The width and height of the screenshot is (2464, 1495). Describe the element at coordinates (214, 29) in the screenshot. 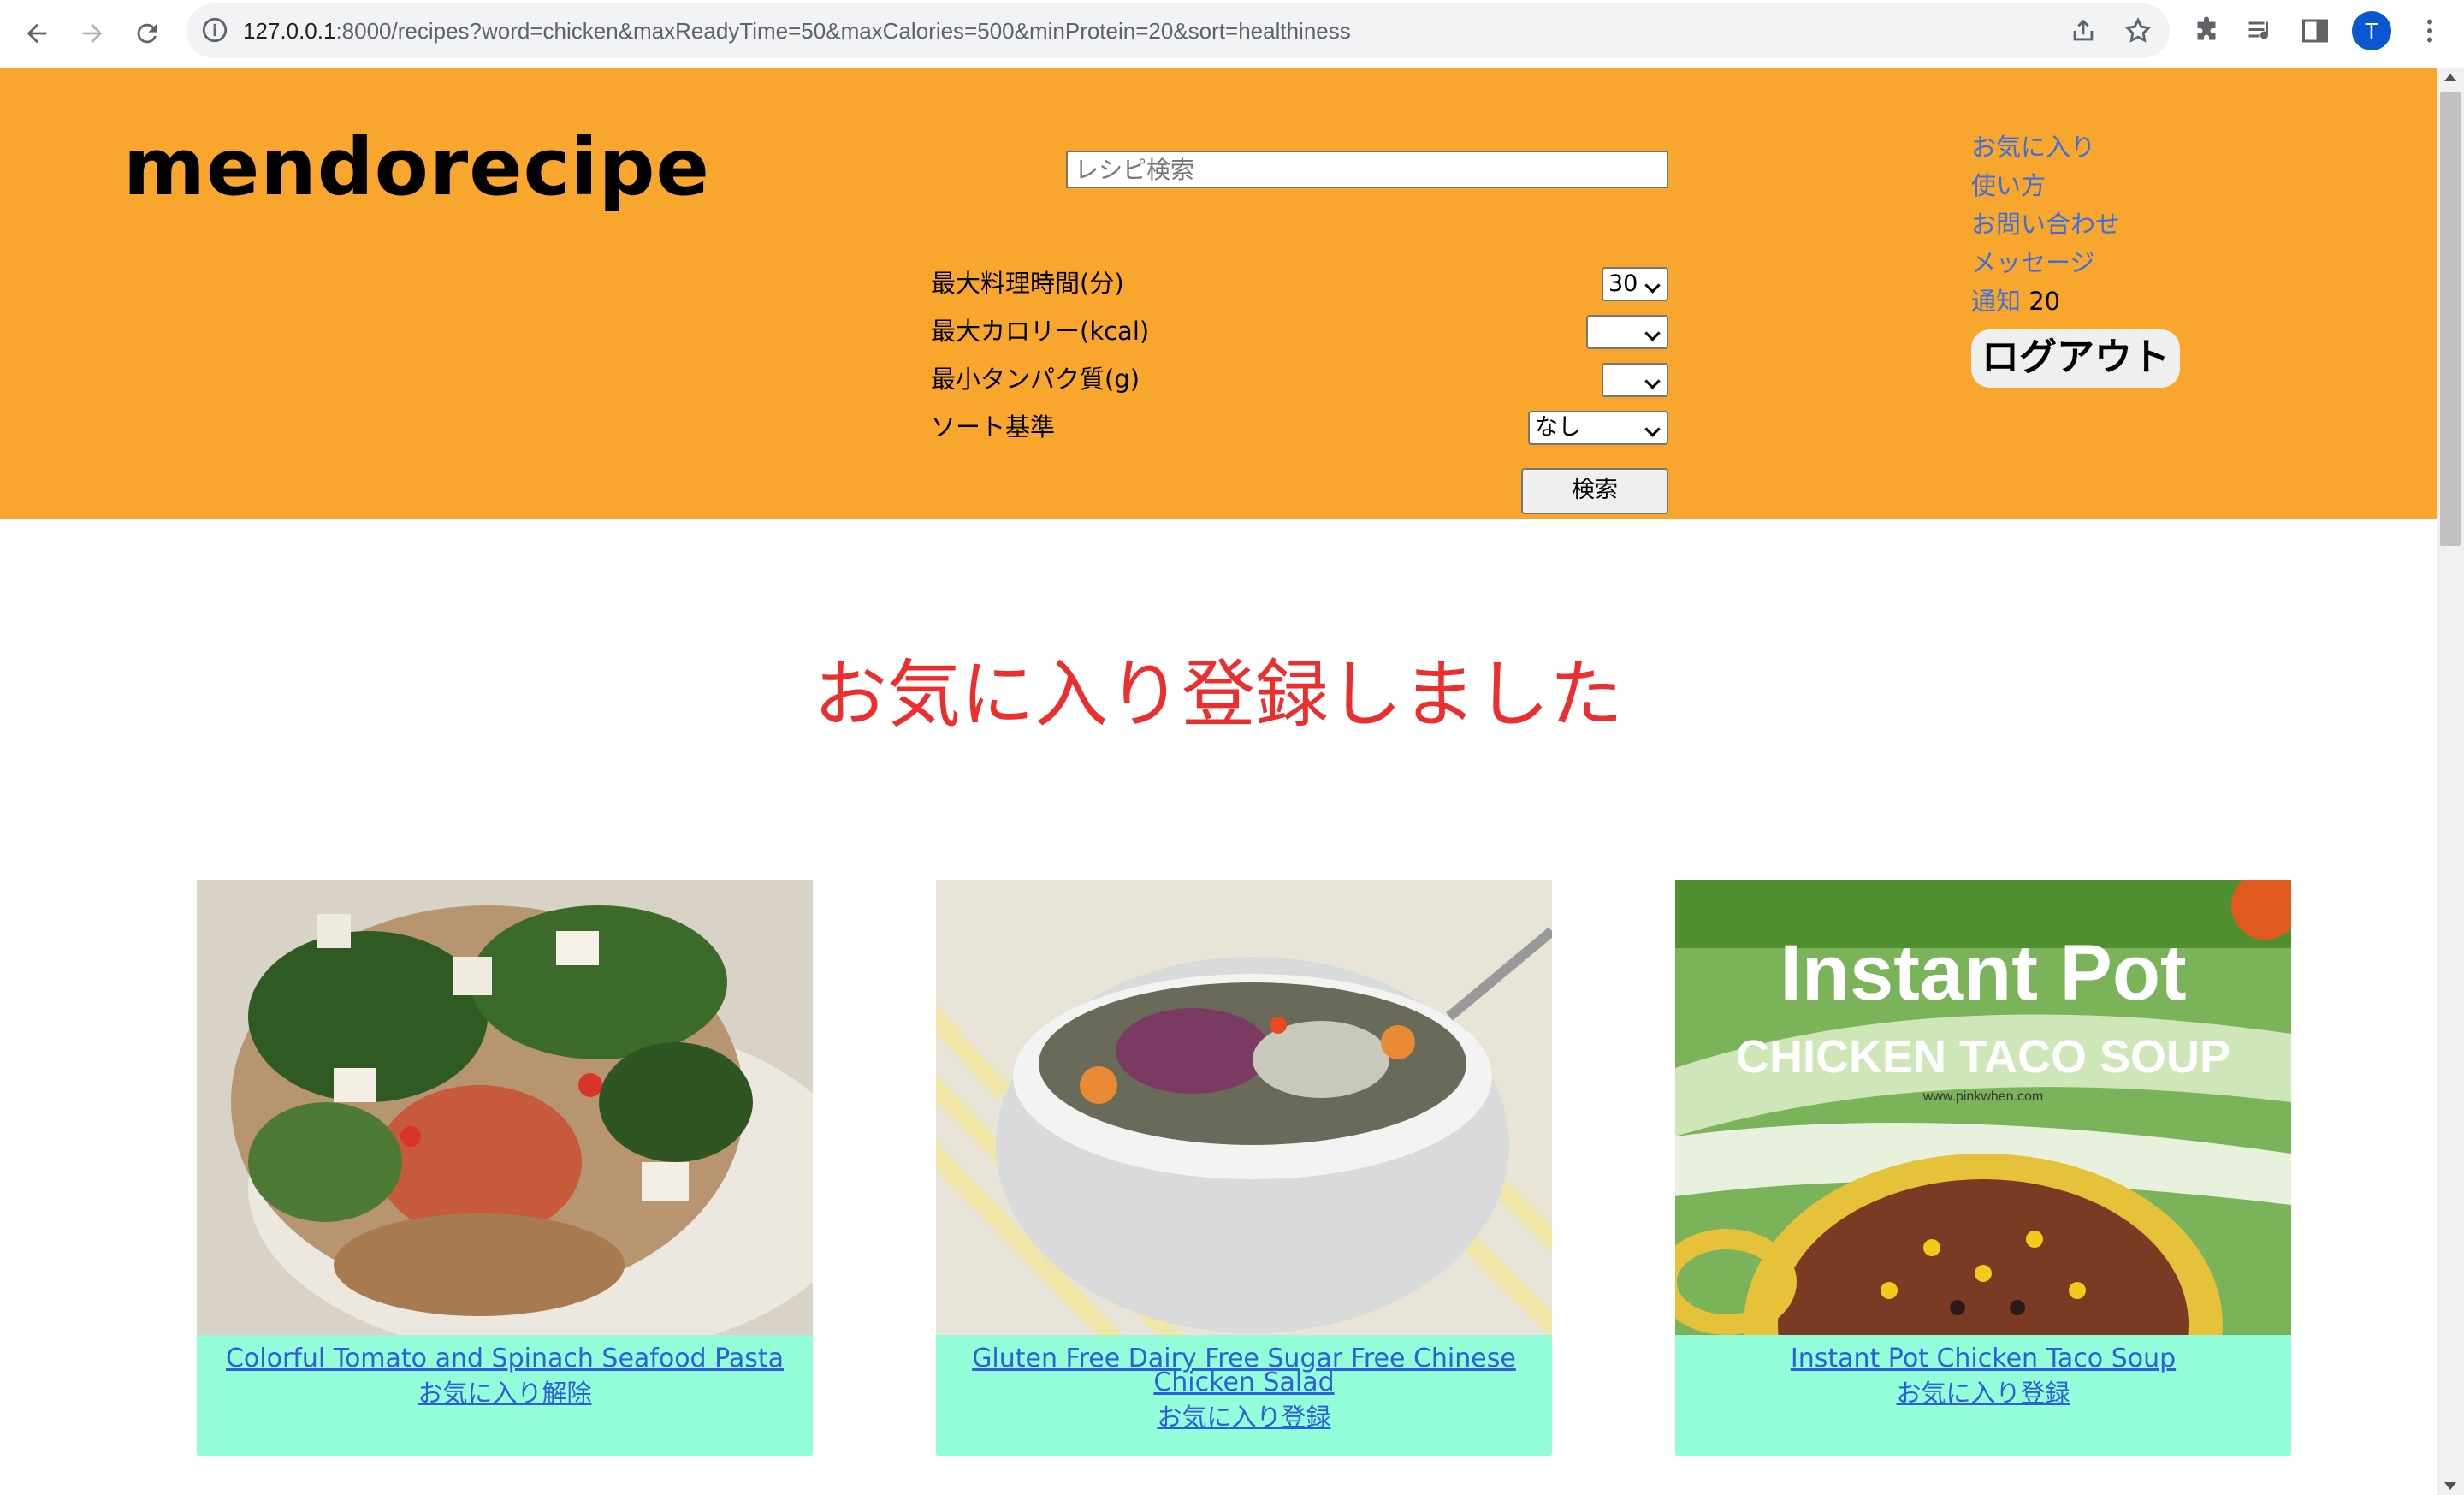

I see `site-info-icon` at that location.